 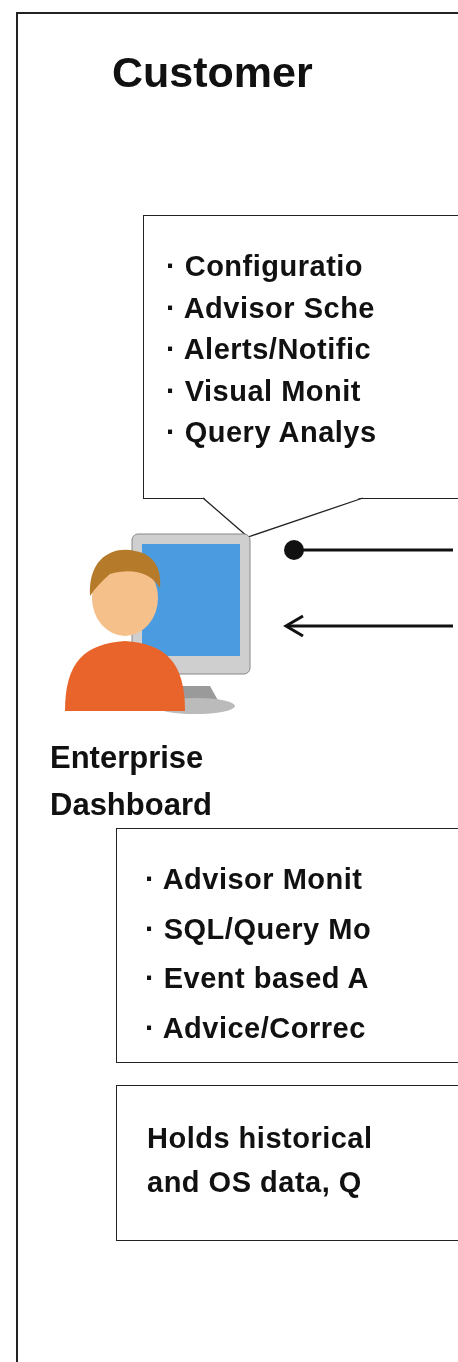 What do you see at coordinates (271, 308) in the screenshot?
I see `bullet-item: · Advisor Sche` at bounding box center [271, 308].